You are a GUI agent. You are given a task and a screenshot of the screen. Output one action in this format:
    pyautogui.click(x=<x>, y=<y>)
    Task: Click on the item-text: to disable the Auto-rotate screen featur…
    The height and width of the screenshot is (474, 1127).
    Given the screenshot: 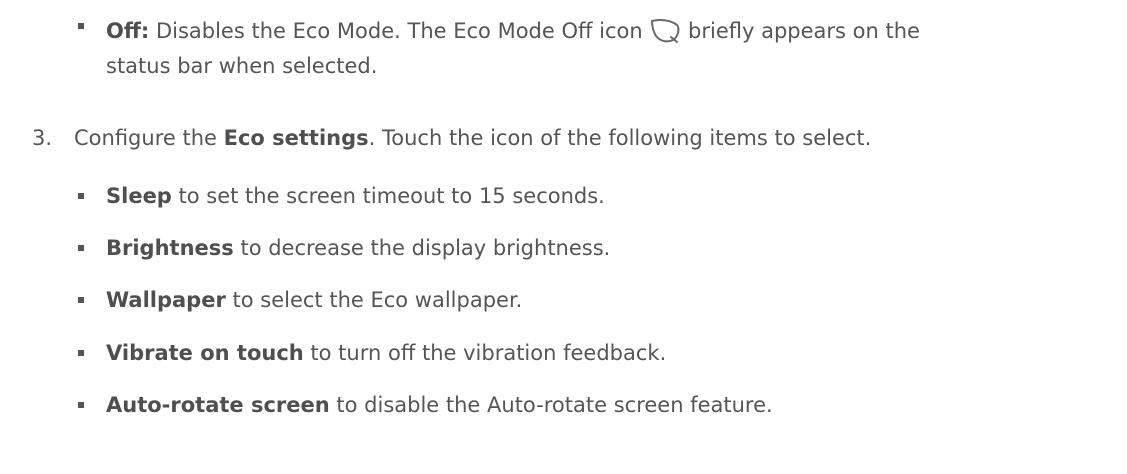 What is the action you would take?
    pyautogui.click(x=551, y=405)
    